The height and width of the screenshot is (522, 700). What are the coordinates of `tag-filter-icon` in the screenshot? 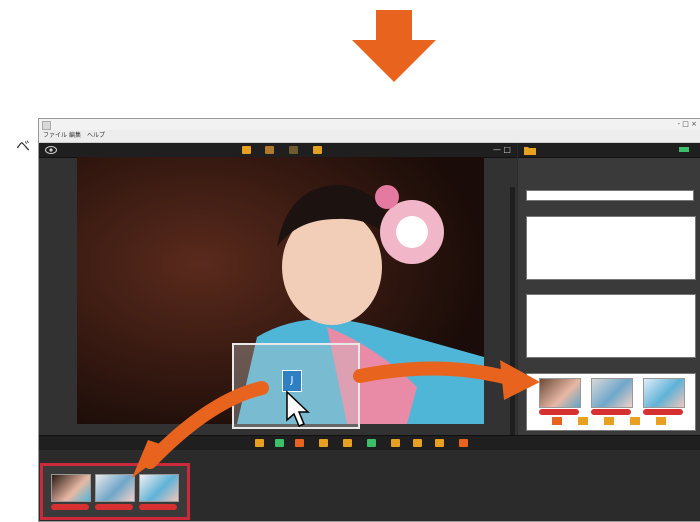 It's located at (371, 443).